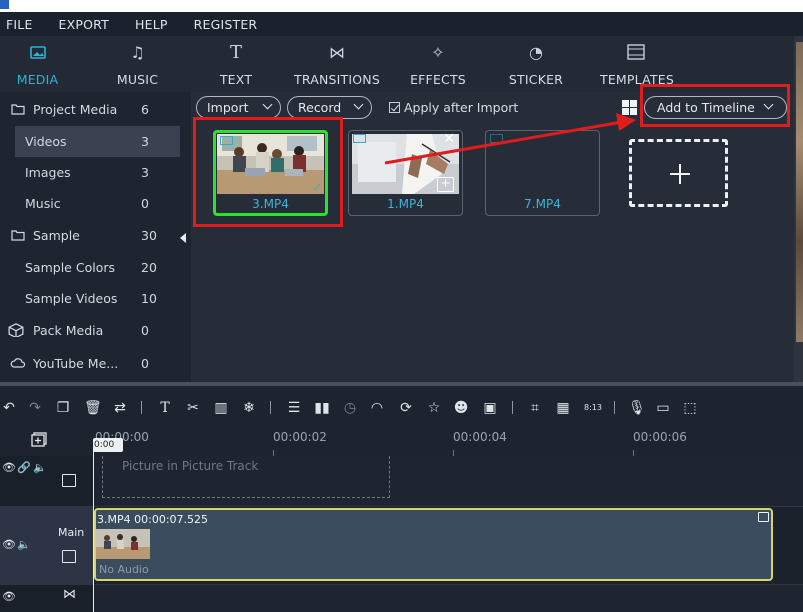 The height and width of the screenshot is (612, 803). Describe the element at coordinates (763, 517) in the screenshot. I see `clip-settings-icon` at that location.